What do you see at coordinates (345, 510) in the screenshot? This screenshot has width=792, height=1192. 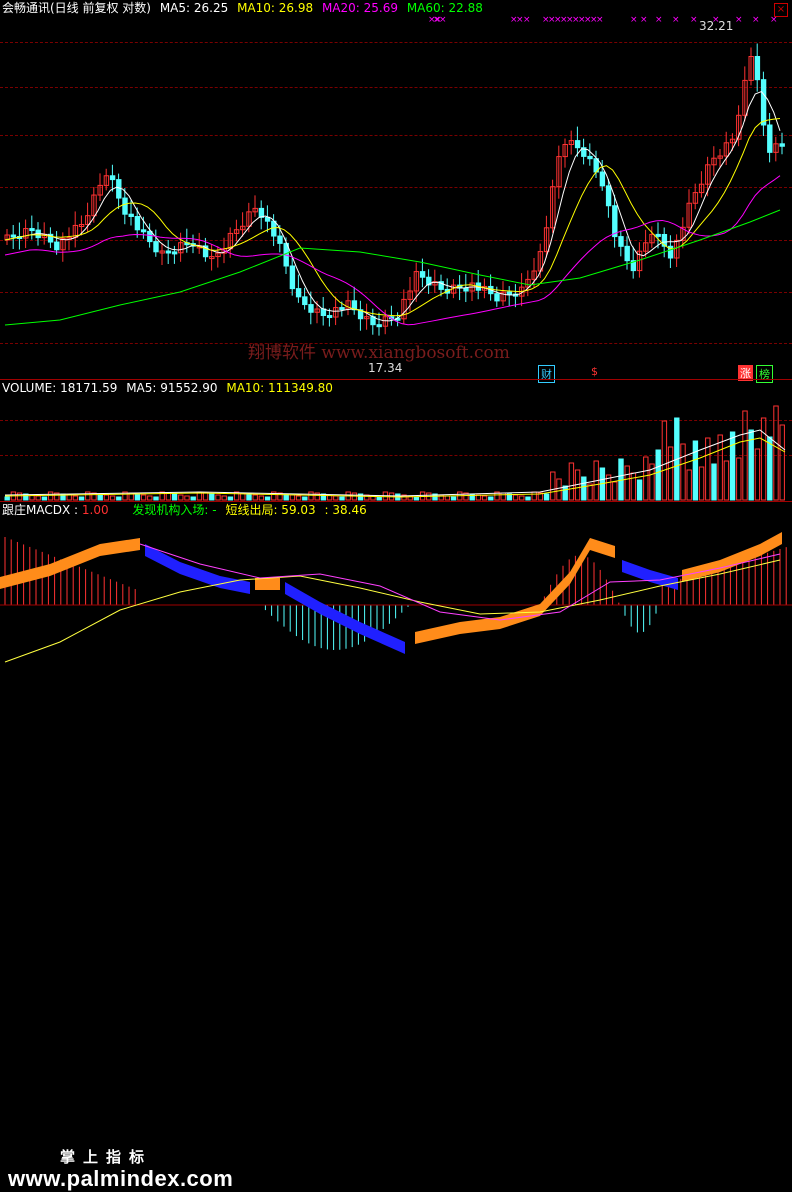 I see `macd-extra-value: : 38.46` at bounding box center [345, 510].